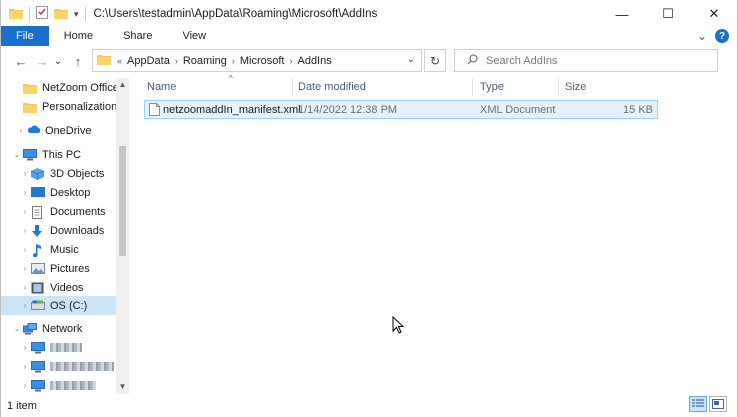 The image size is (738, 417). I want to click on sidebar-item-label: Personalization (, so click(83, 106).